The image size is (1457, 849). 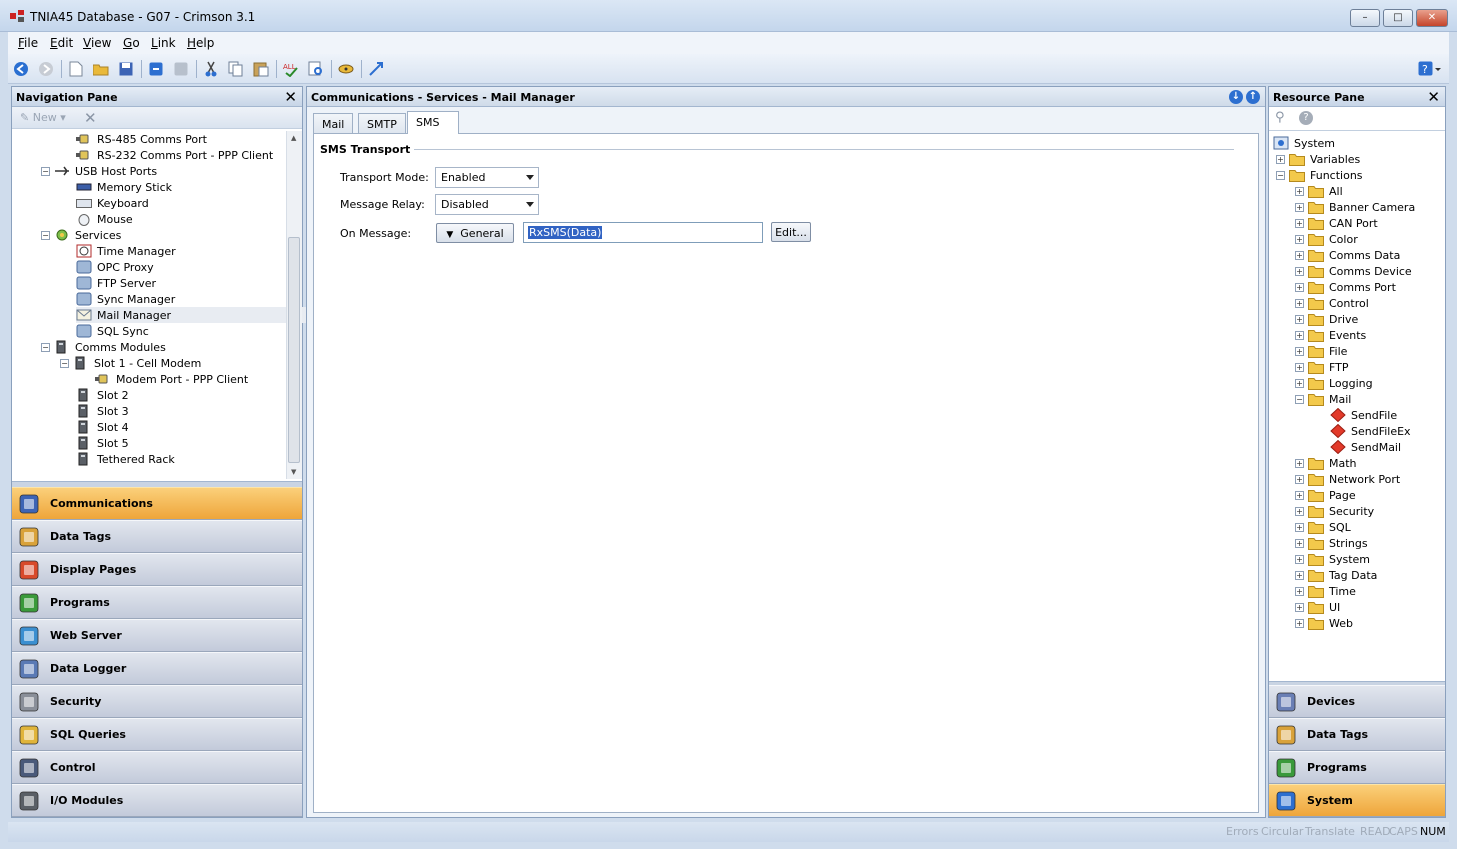 What do you see at coordinates (1371, 431) in the screenshot?
I see `res-tree-item: SendFileEx` at bounding box center [1371, 431].